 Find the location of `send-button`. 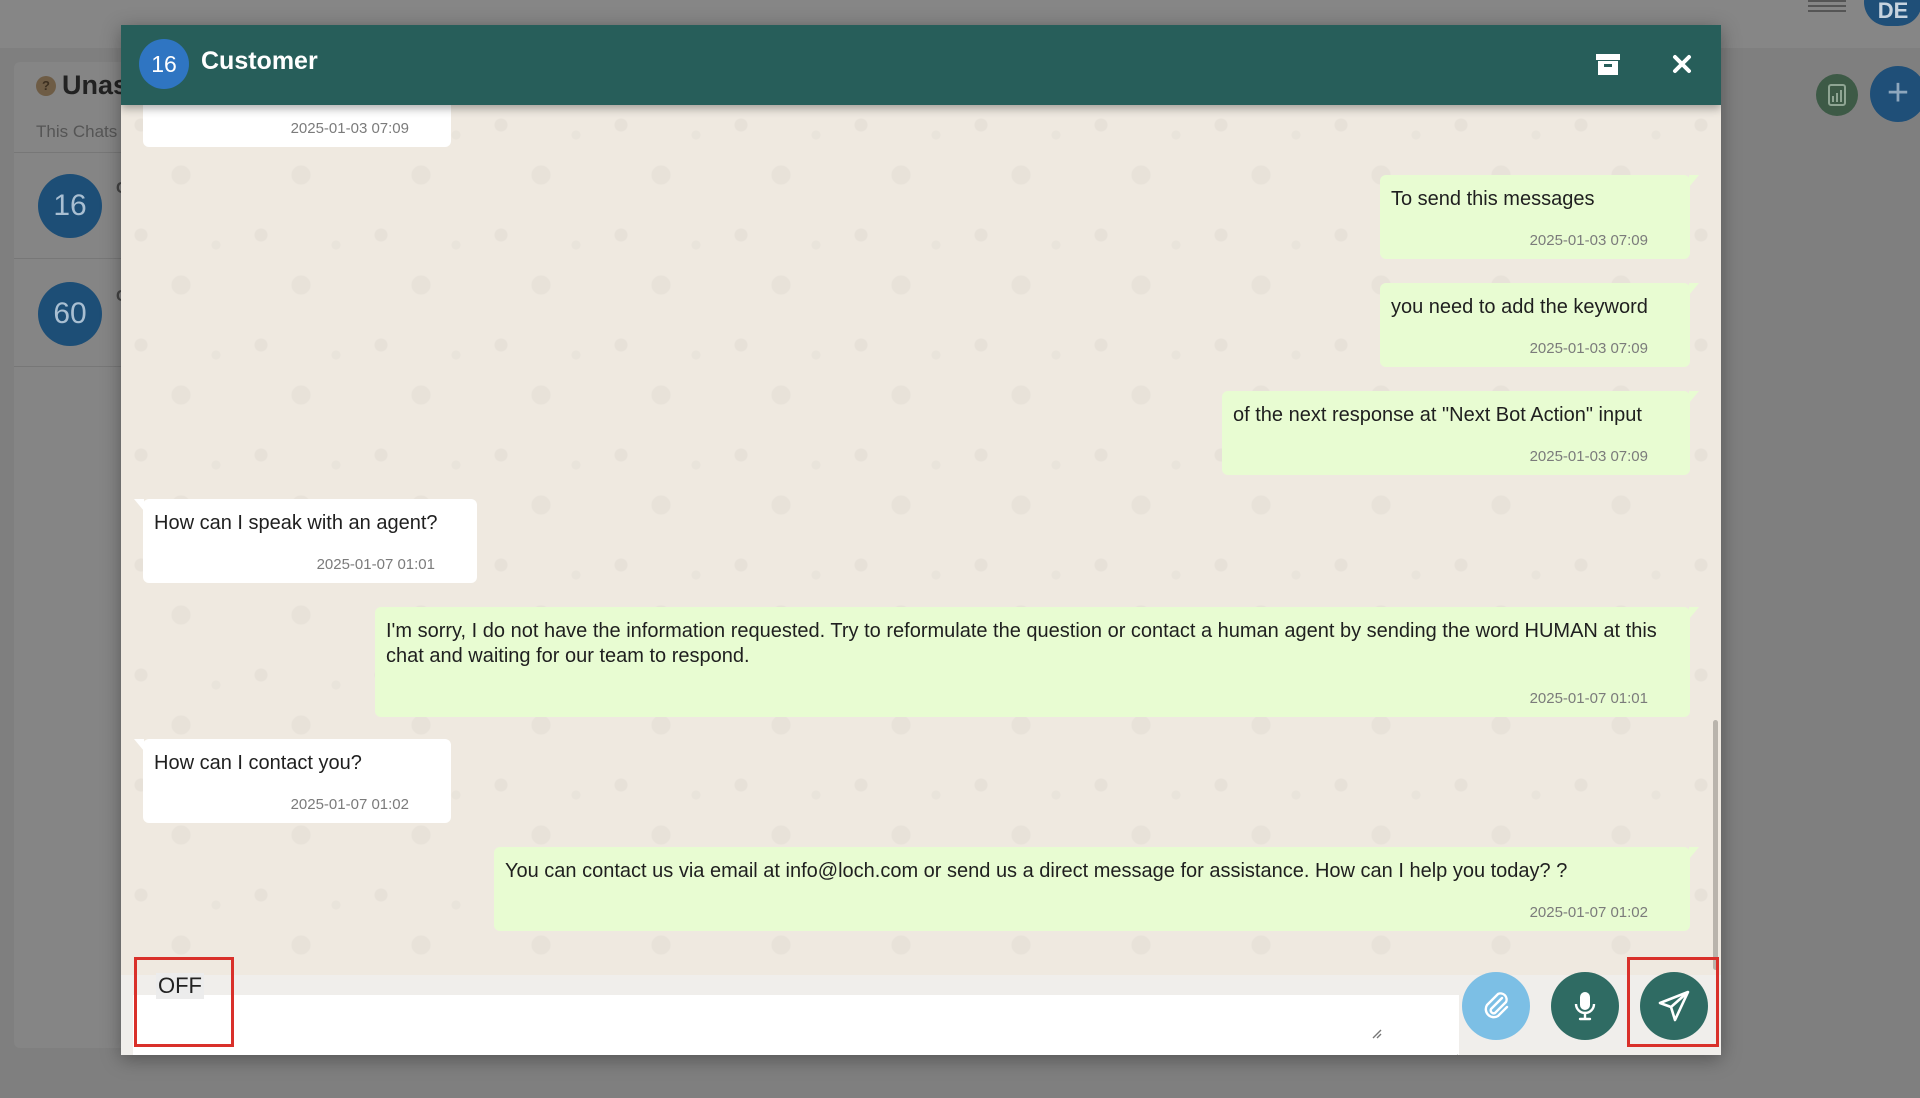

send-button is located at coordinates (1674, 1006).